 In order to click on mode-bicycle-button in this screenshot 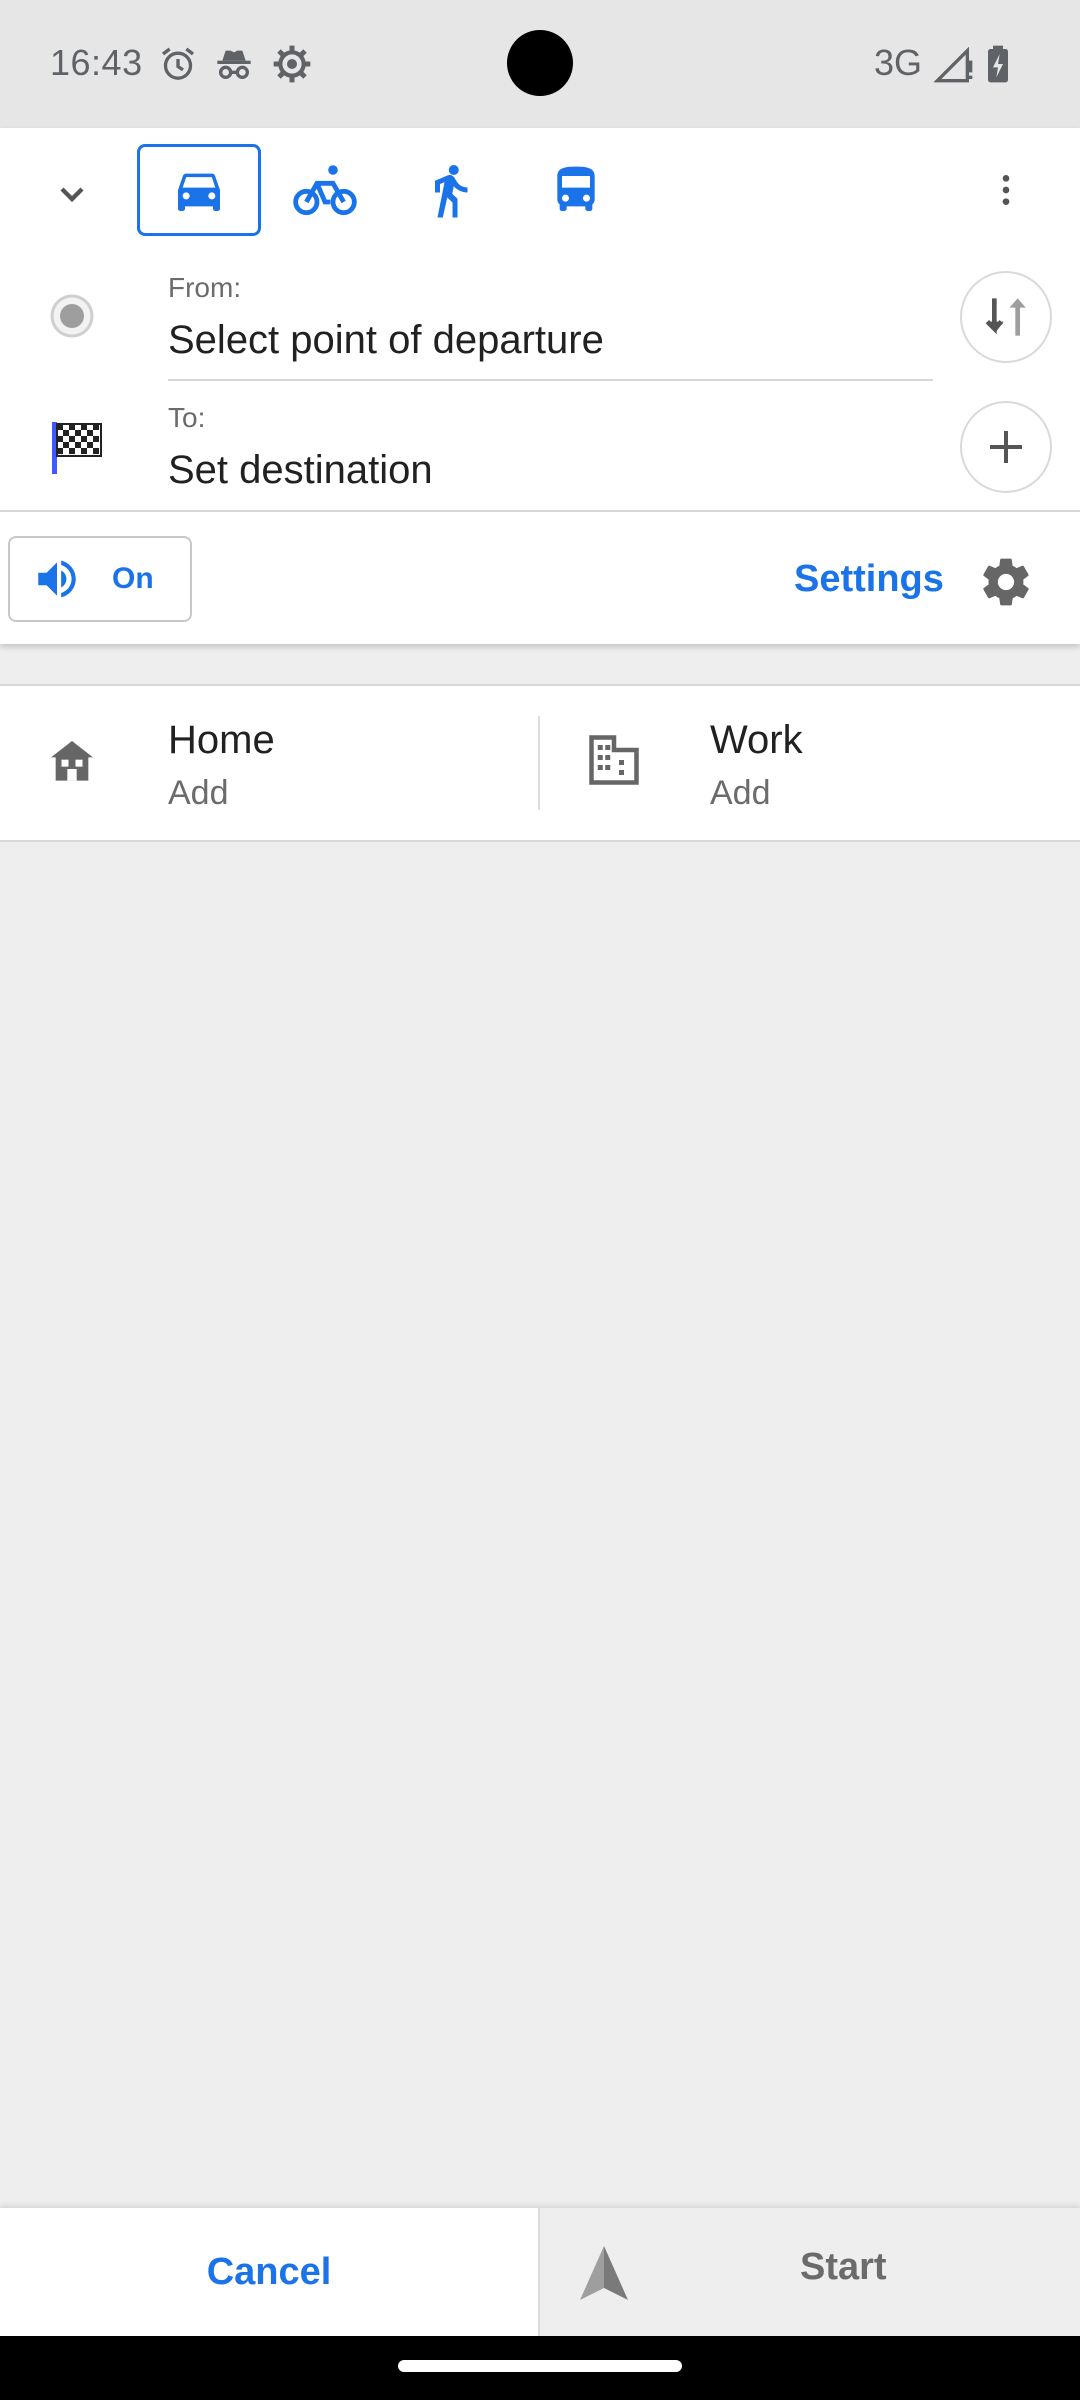, I will do `click(325, 190)`.